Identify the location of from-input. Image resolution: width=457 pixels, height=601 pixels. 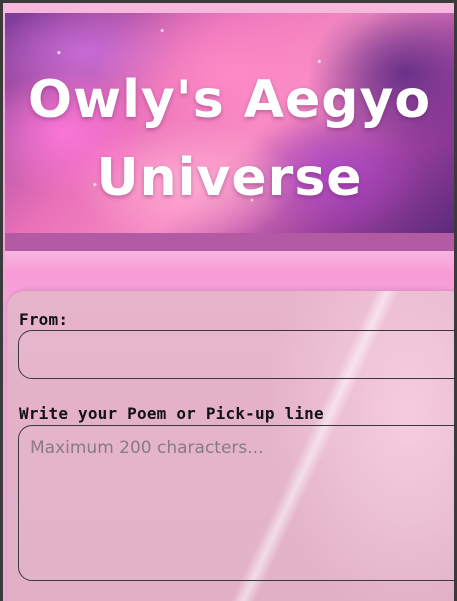
(236, 354).